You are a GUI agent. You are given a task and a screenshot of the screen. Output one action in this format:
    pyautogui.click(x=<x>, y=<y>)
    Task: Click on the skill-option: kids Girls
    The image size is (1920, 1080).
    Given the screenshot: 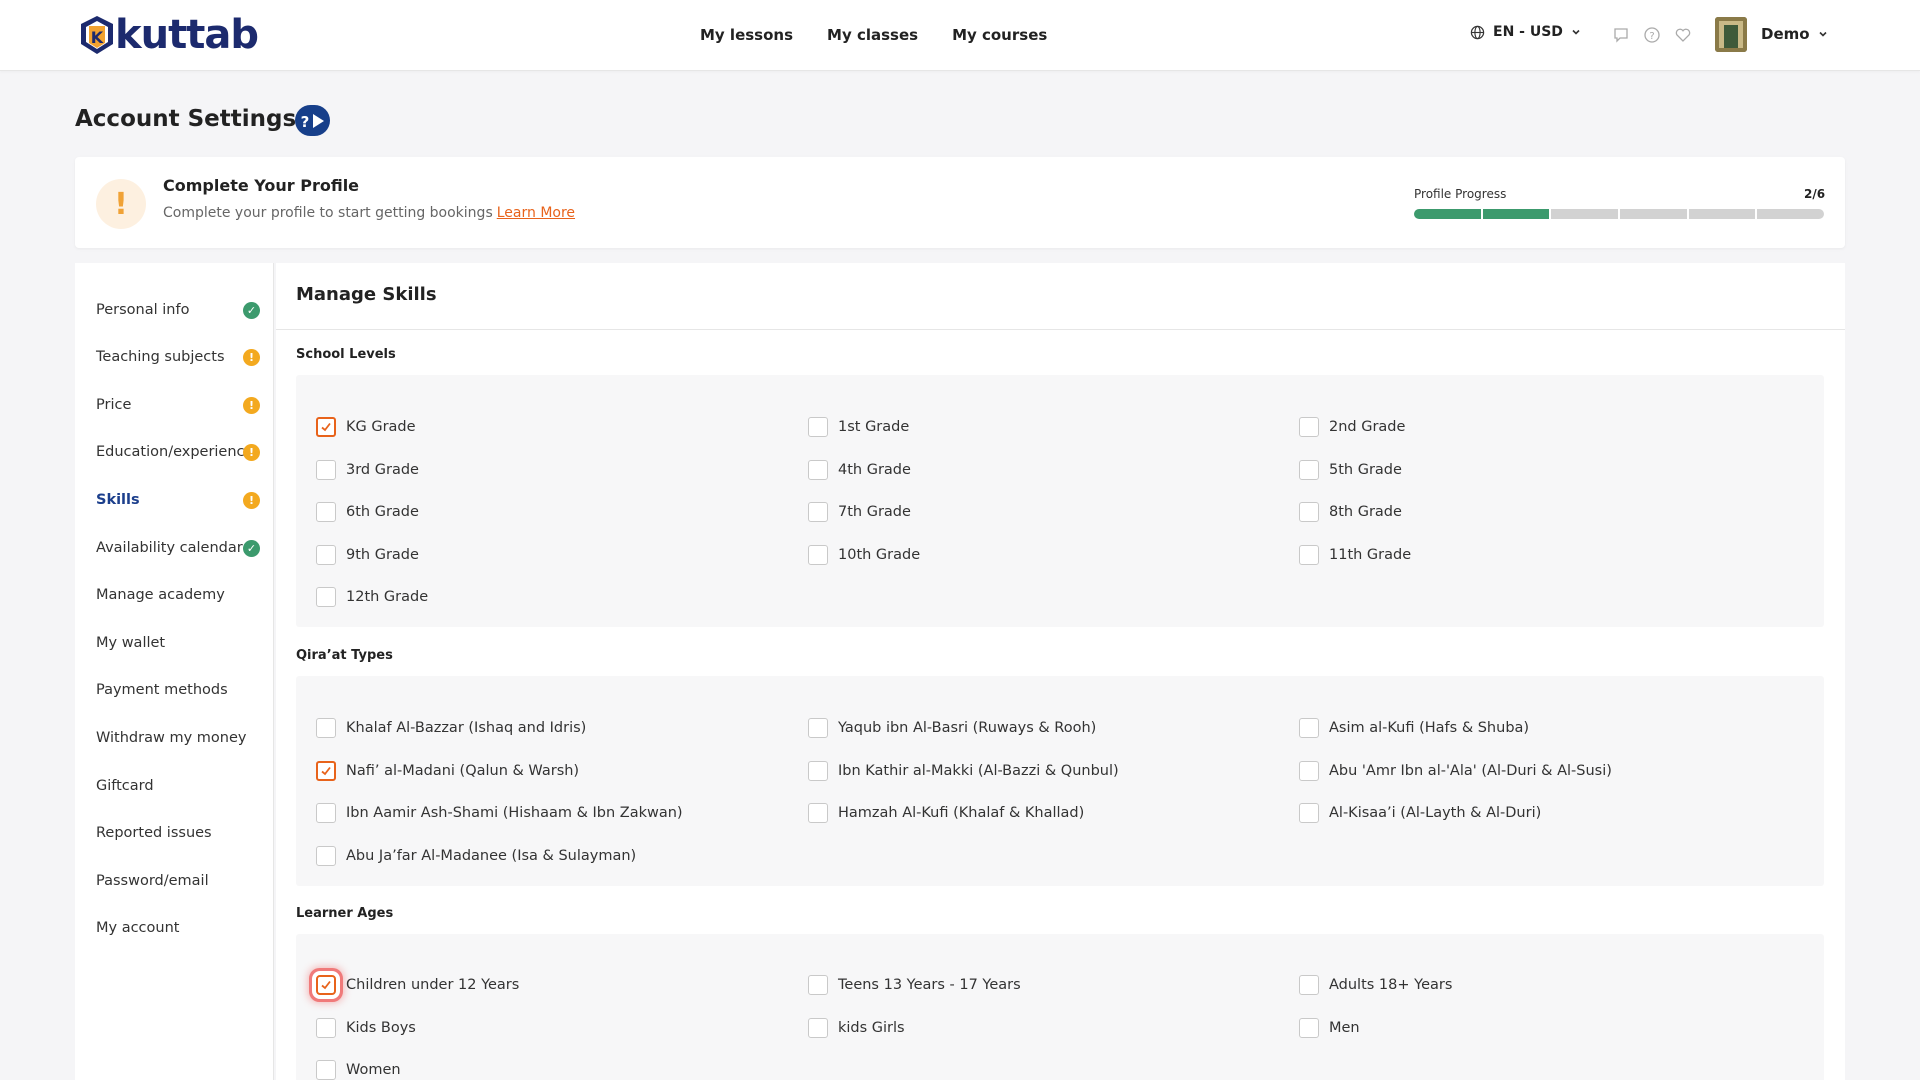 What is the action you would take?
    pyautogui.click(x=856, y=1028)
    